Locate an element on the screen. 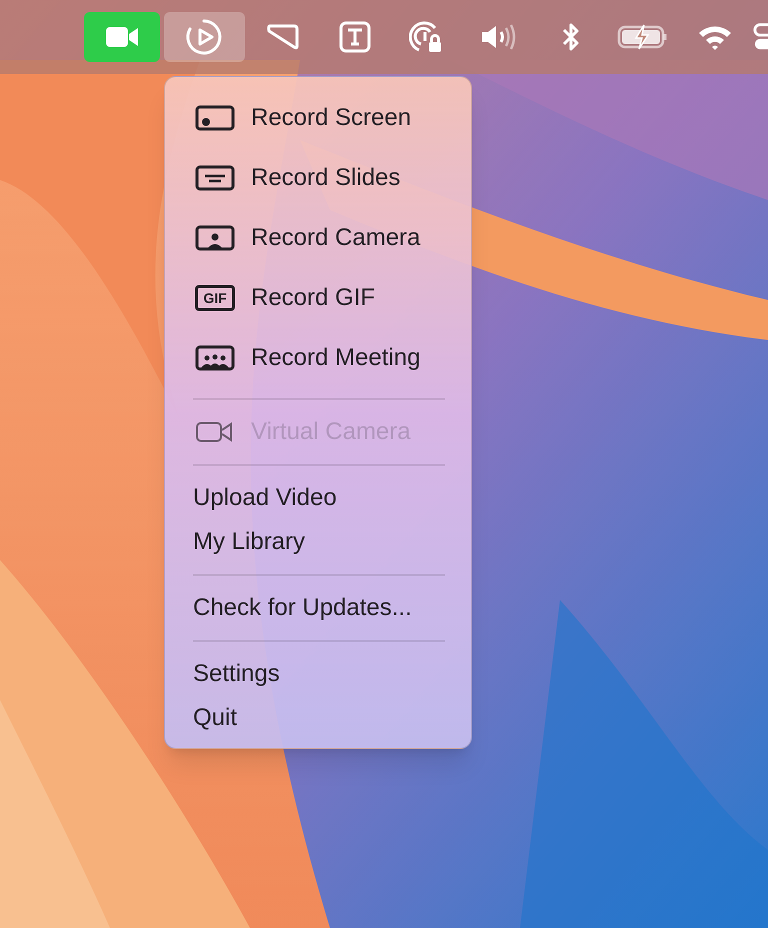 The height and width of the screenshot is (928, 768). menu-item: Record Camera is located at coordinates (318, 238).